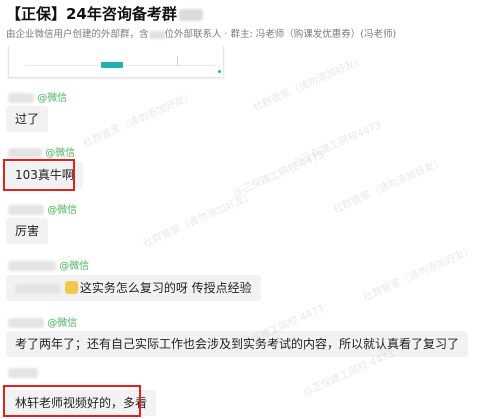  I want to click on thumbs-up-emoji-icon, so click(71, 287).